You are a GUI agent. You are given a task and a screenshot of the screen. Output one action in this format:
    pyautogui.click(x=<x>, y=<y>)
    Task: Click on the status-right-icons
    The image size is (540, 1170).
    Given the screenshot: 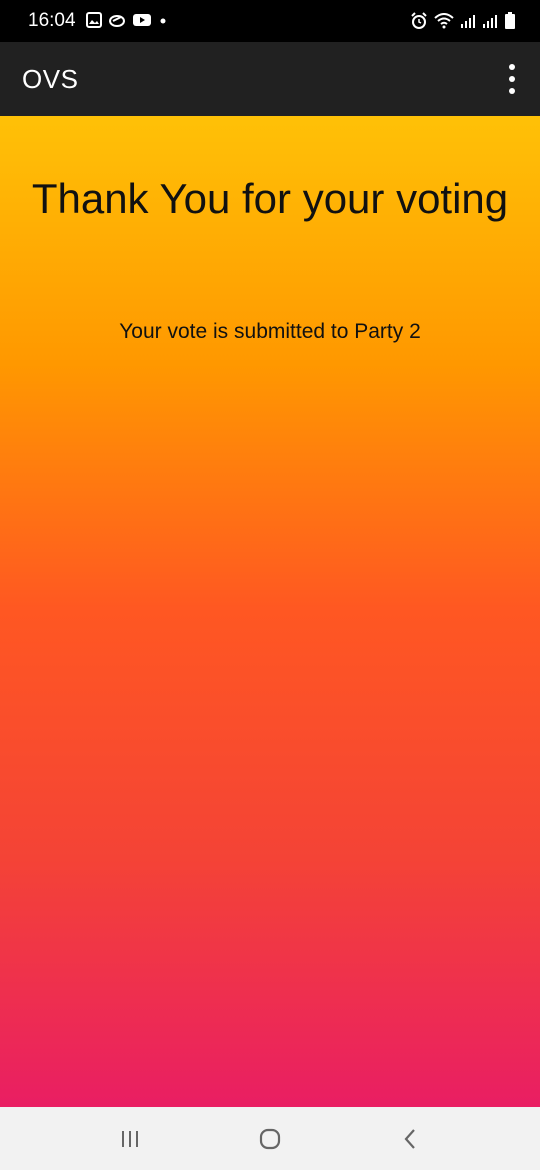 What is the action you would take?
    pyautogui.click(x=463, y=21)
    